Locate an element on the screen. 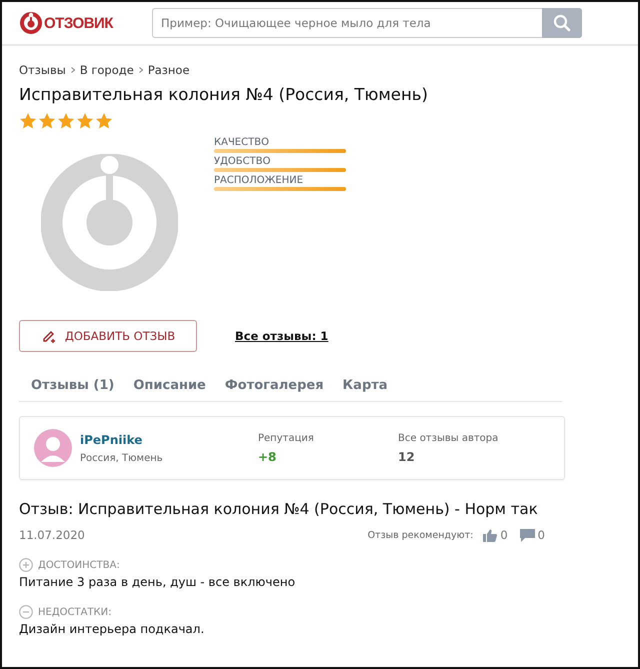 The image size is (640, 669). breadcrumb-link: В городе is located at coordinates (107, 70).